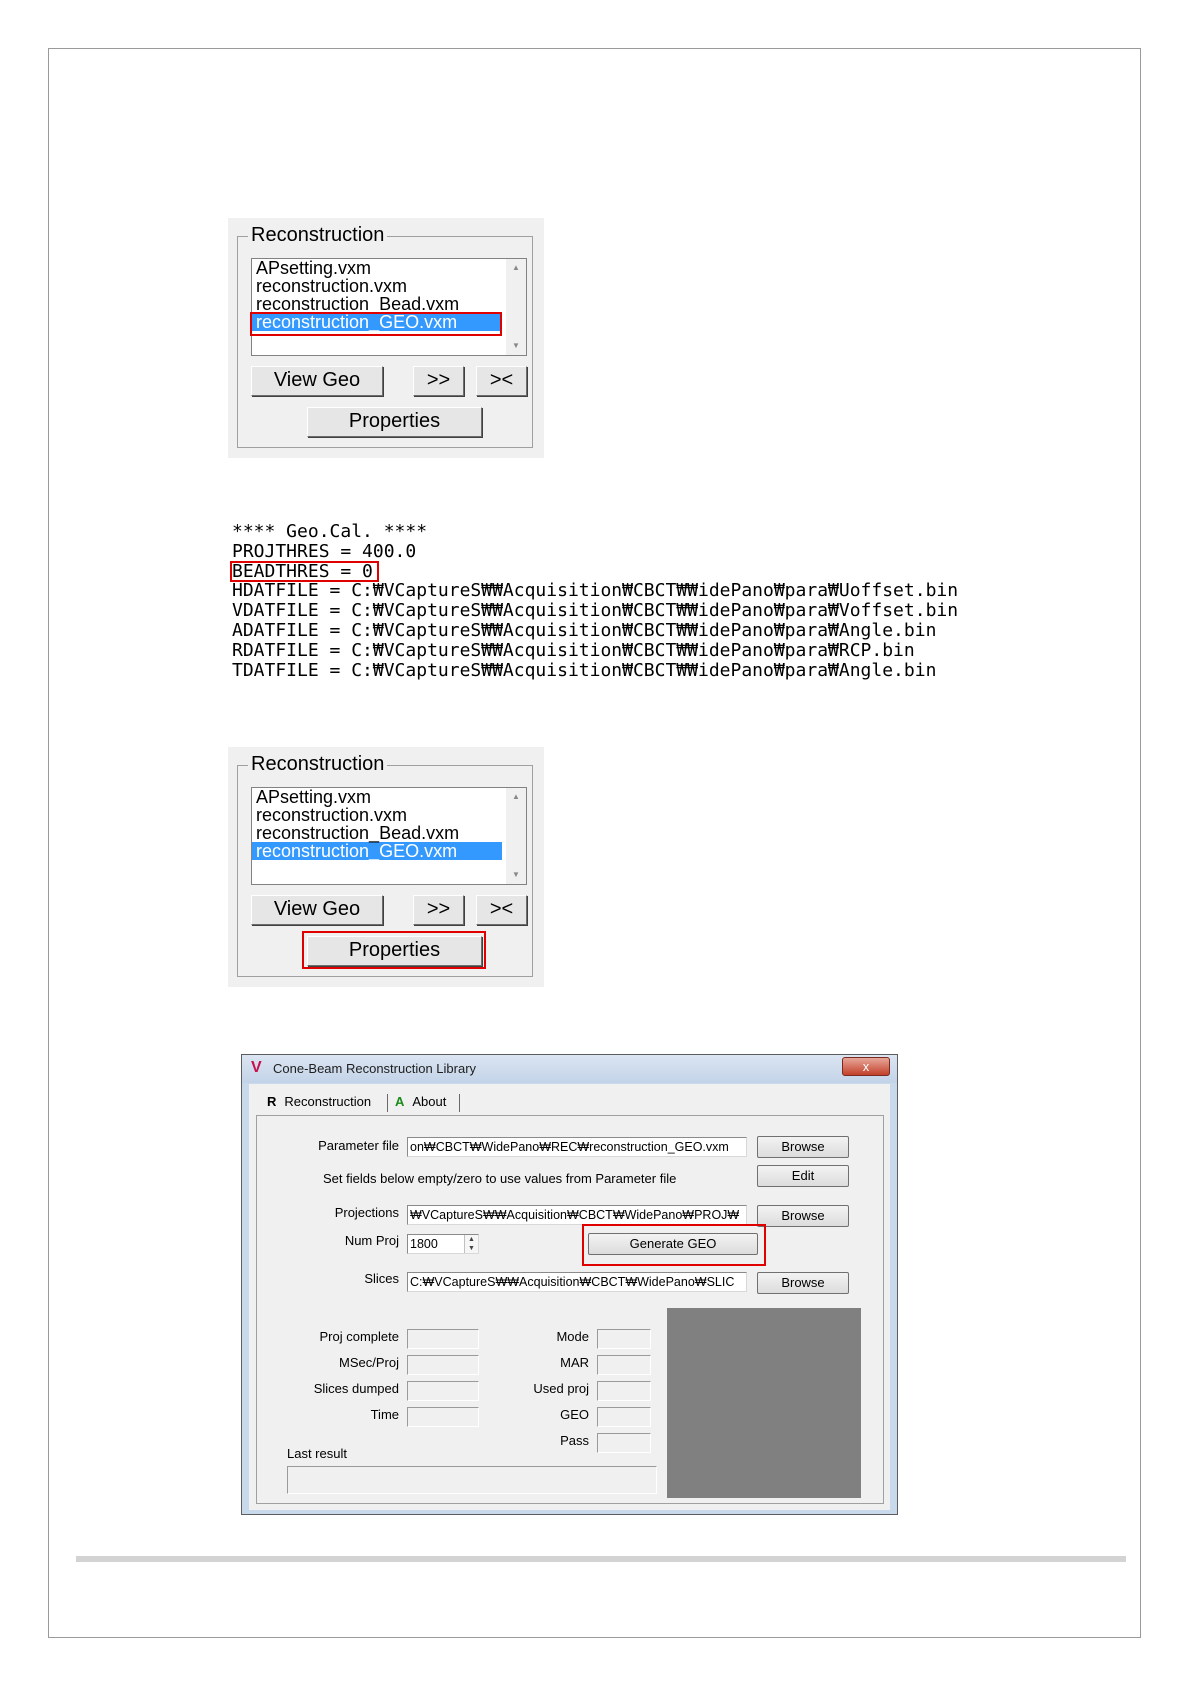 This screenshot has height=1684, width=1191. I want to click on time-field, so click(443, 1417).